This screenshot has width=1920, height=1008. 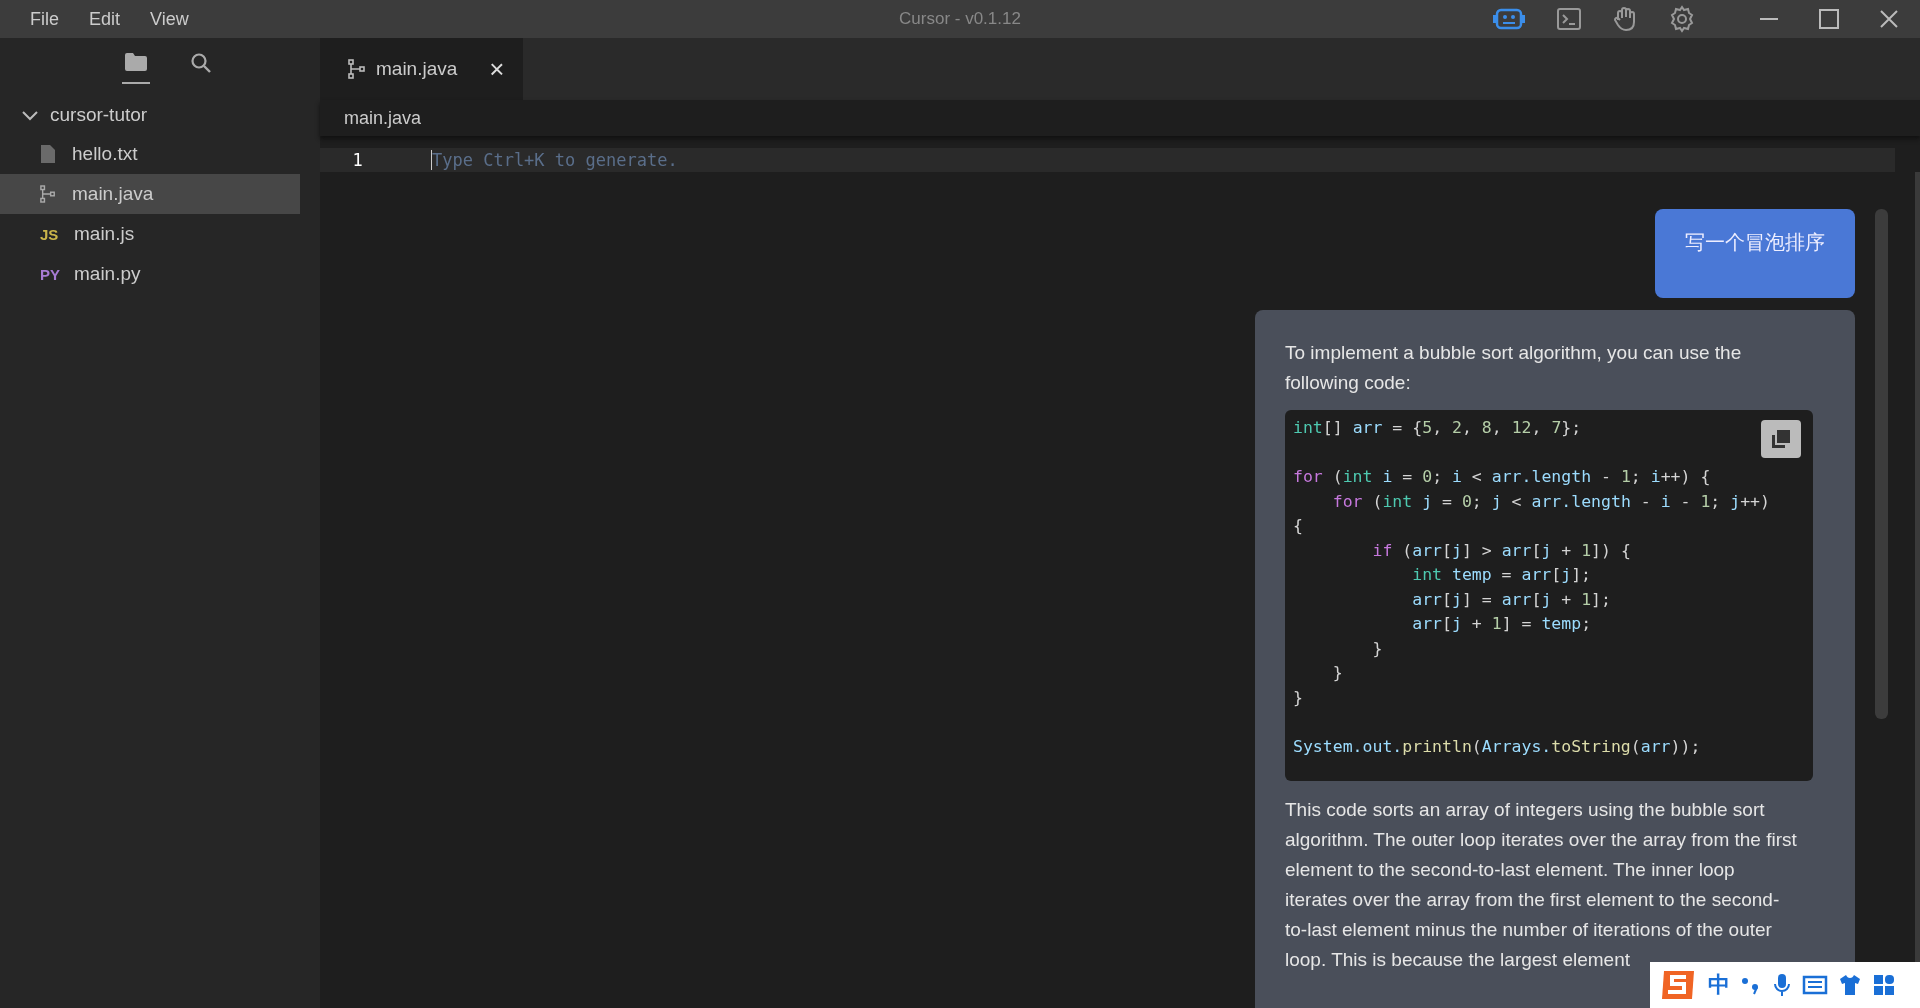 What do you see at coordinates (1850, 985) in the screenshot?
I see `shirt-icon` at bounding box center [1850, 985].